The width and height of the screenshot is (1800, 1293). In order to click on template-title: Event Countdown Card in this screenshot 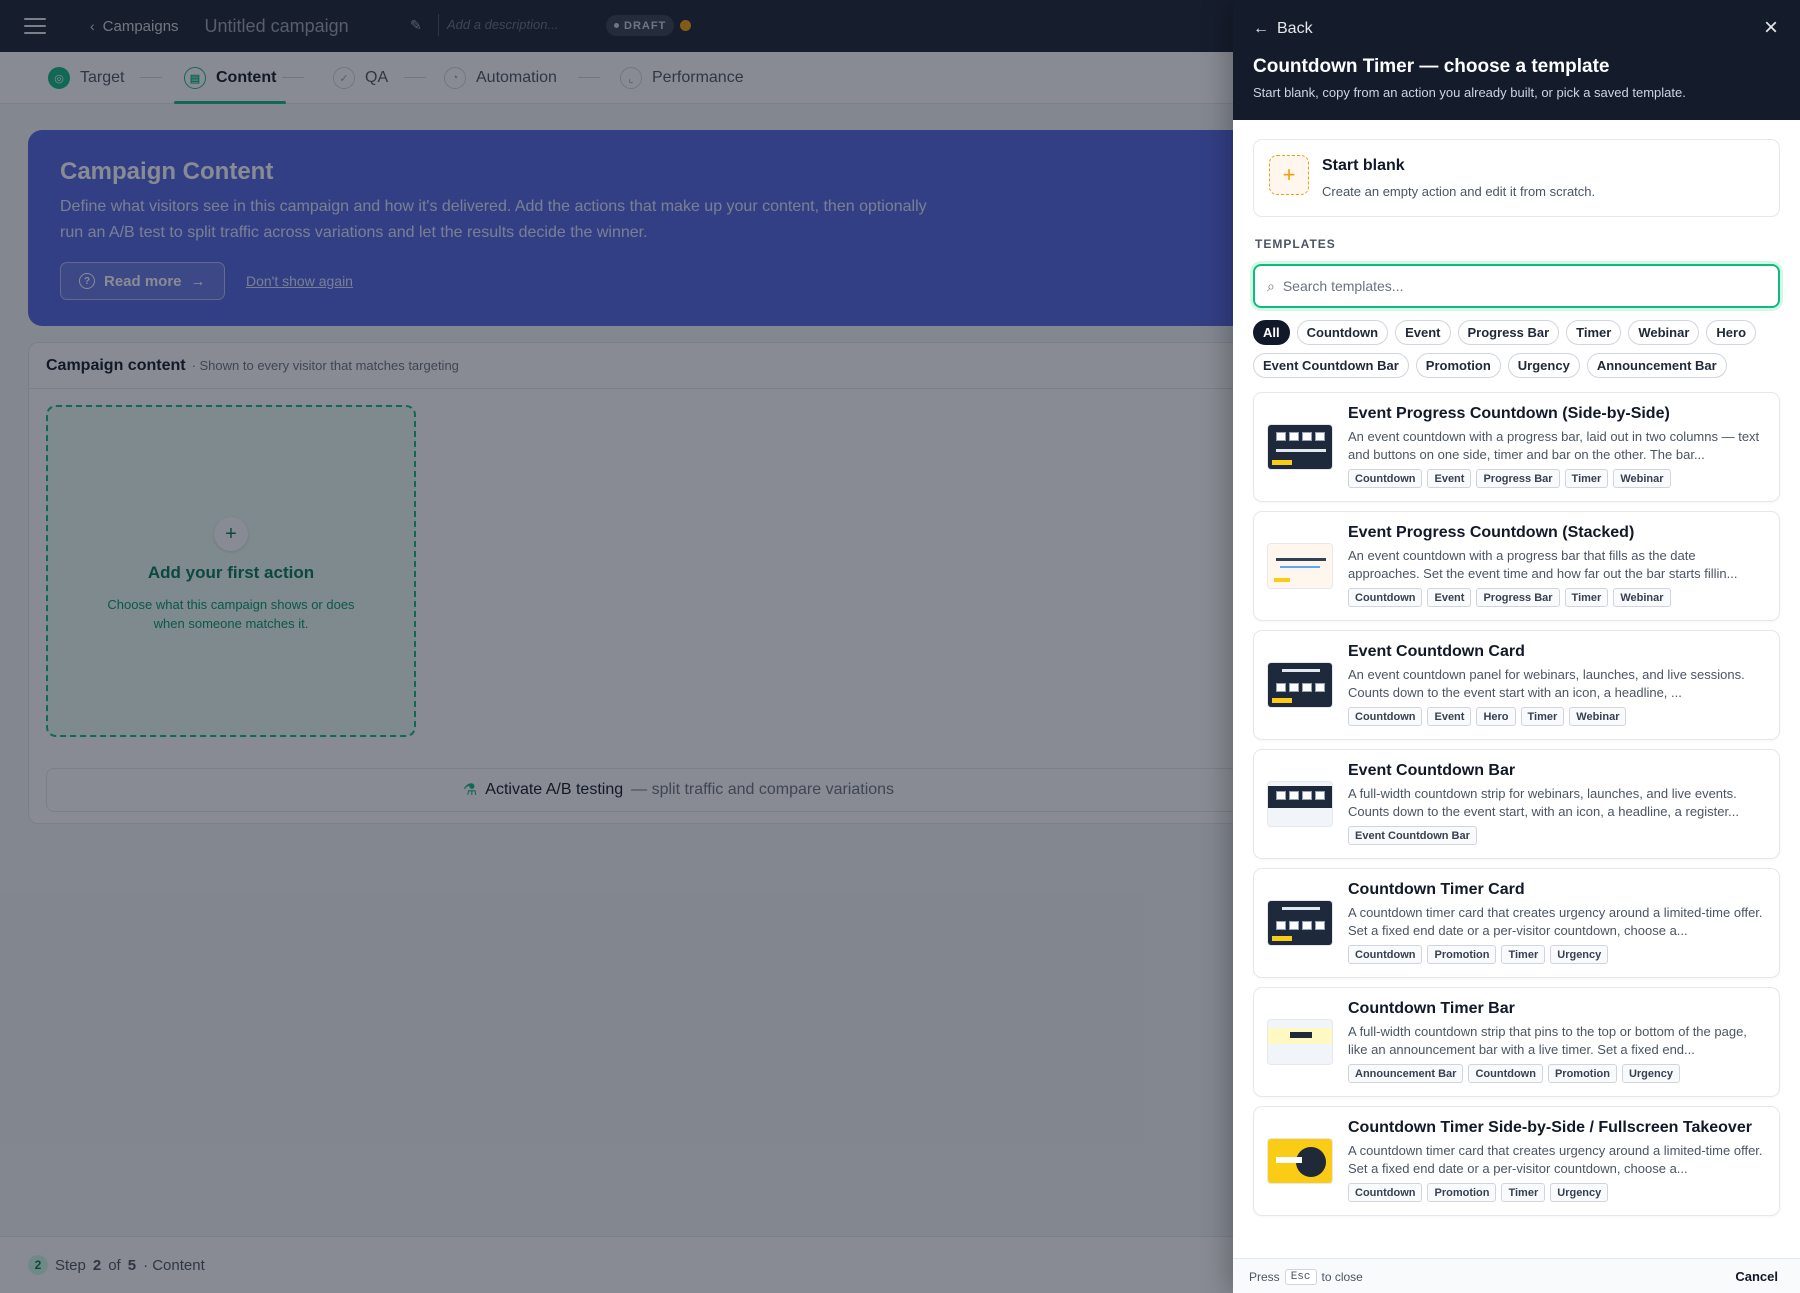, I will do `click(1436, 651)`.